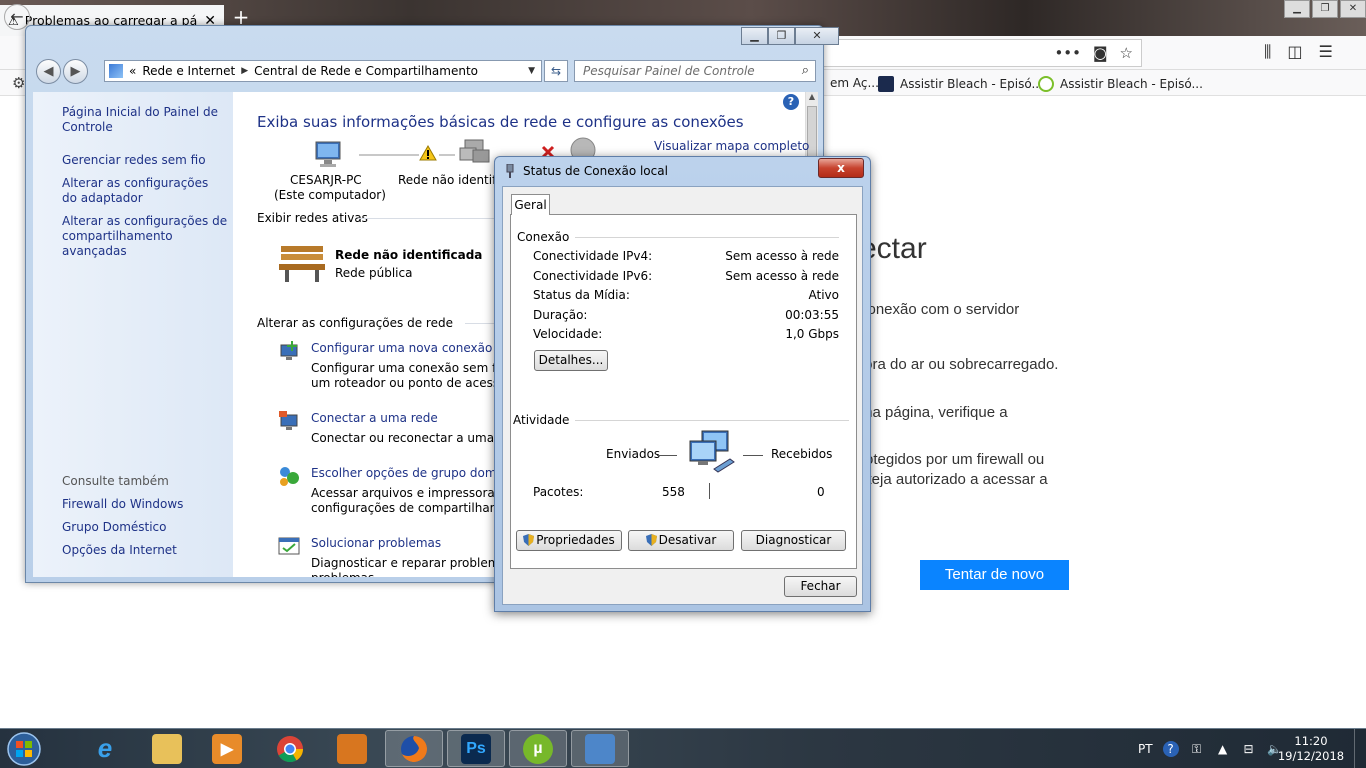  I want to click on taskbar-utorrent: µ, so click(538, 748).